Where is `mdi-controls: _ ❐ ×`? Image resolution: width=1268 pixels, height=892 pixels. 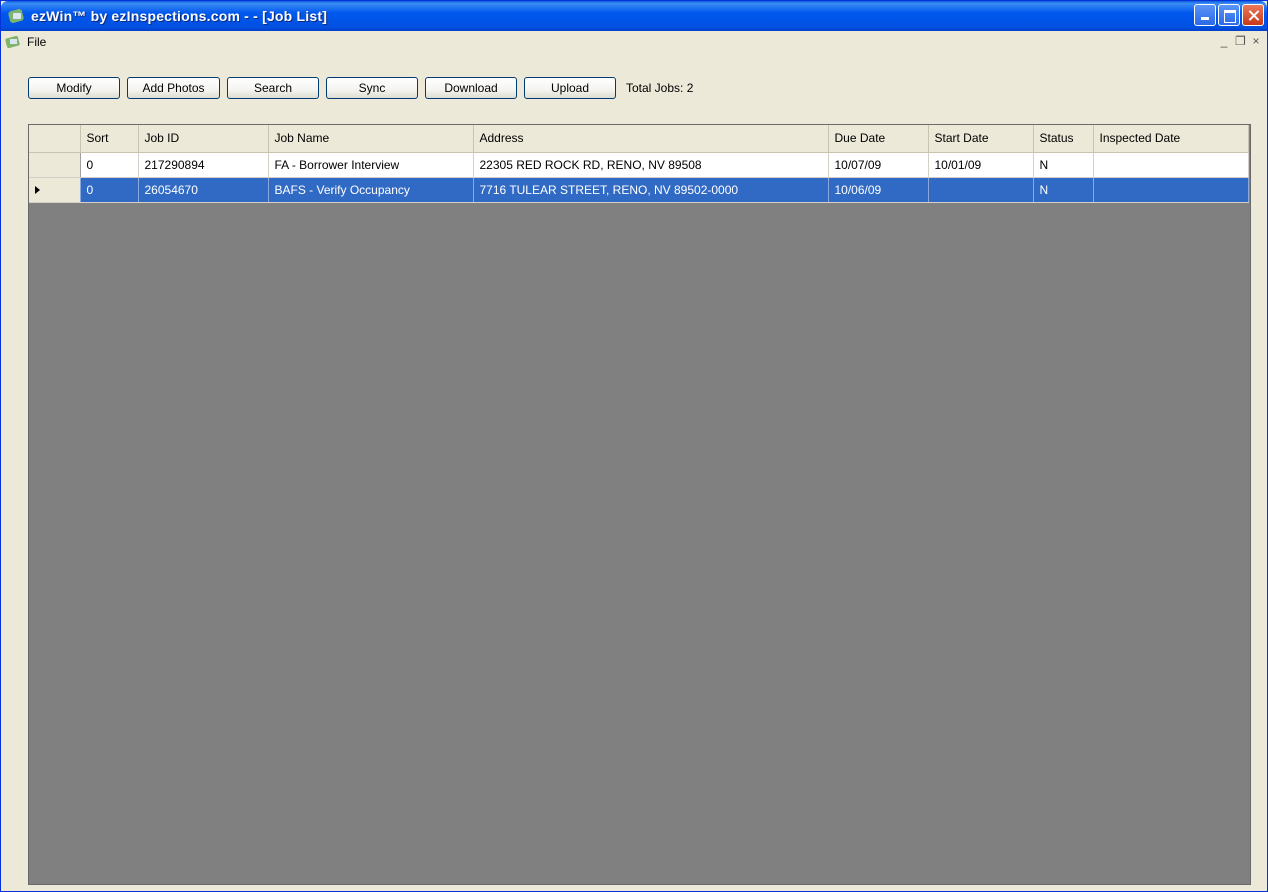 mdi-controls: _ ❐ × is located at coordinates (1240, 41).